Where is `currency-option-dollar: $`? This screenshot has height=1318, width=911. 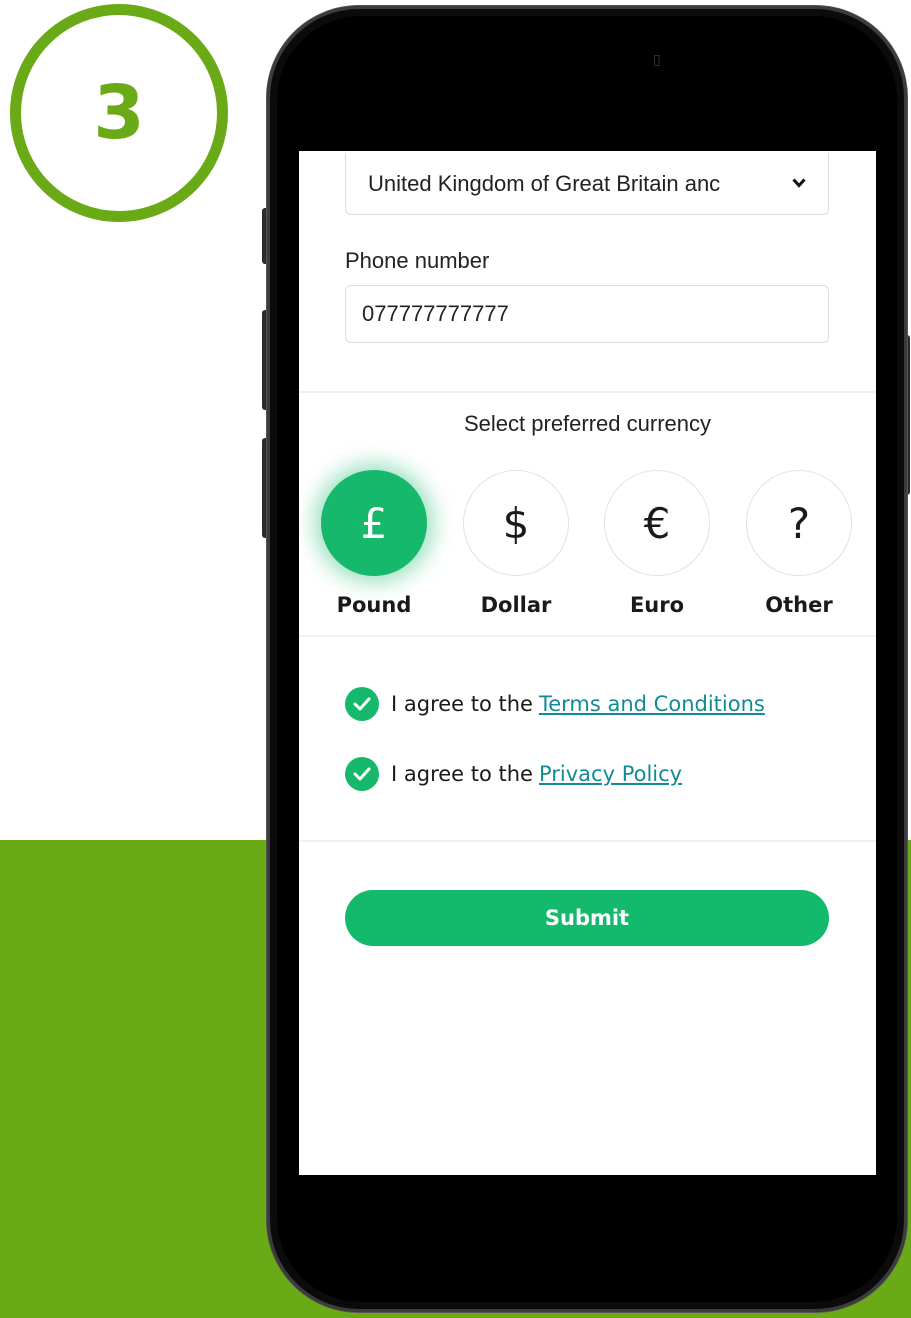
currency-option-dollar: $ is located at coordinates (516, 523).